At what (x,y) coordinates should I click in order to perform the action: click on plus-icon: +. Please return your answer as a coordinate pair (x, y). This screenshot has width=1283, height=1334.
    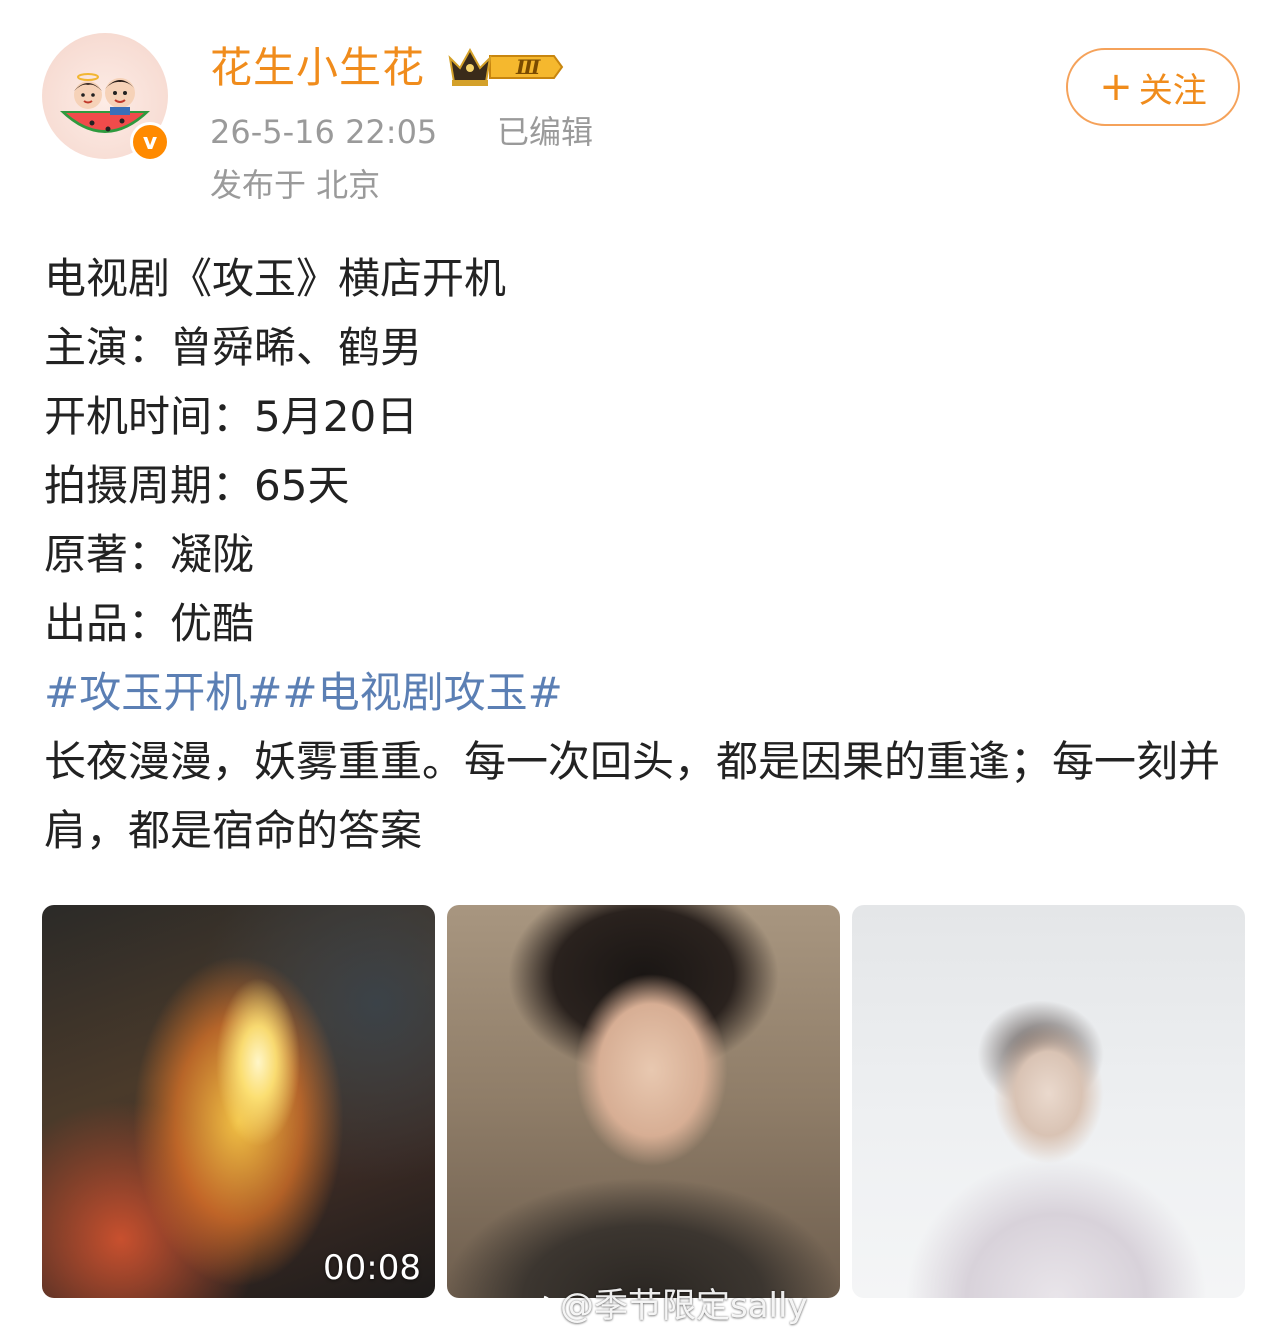
    Looking at the image, I should click on (1116, 87).